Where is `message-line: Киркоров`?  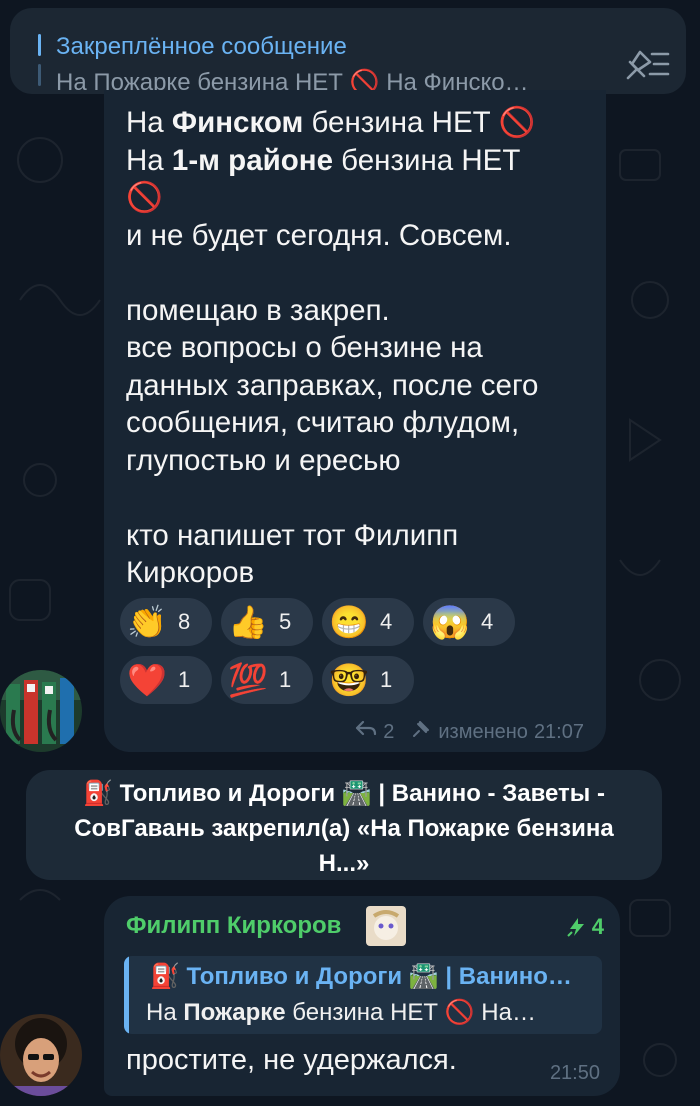
message-line: Киркоров is located at coordinates (190, 572).